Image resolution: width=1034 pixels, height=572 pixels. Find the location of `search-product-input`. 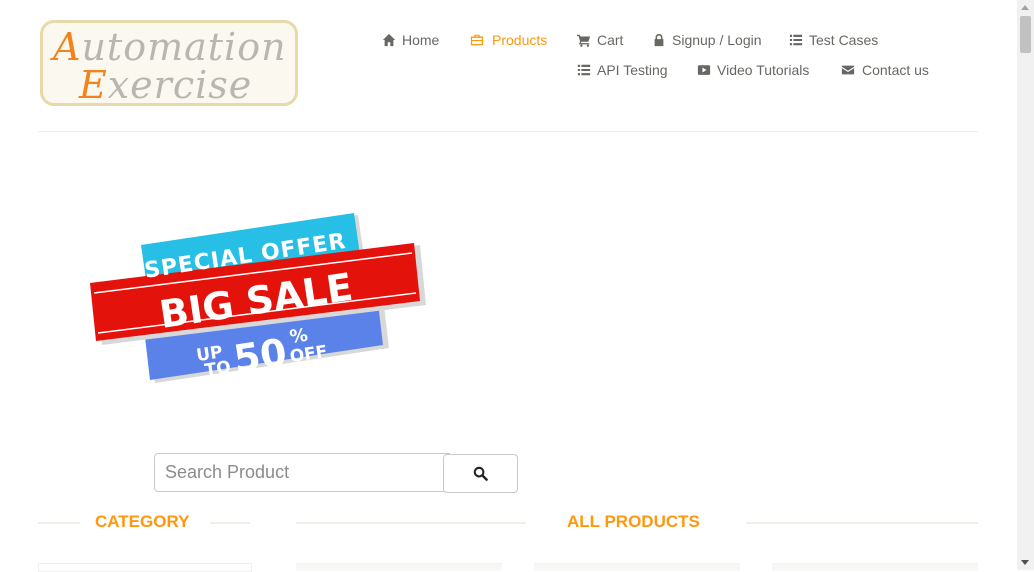

search-product-input is located at coordinates (302, 472).